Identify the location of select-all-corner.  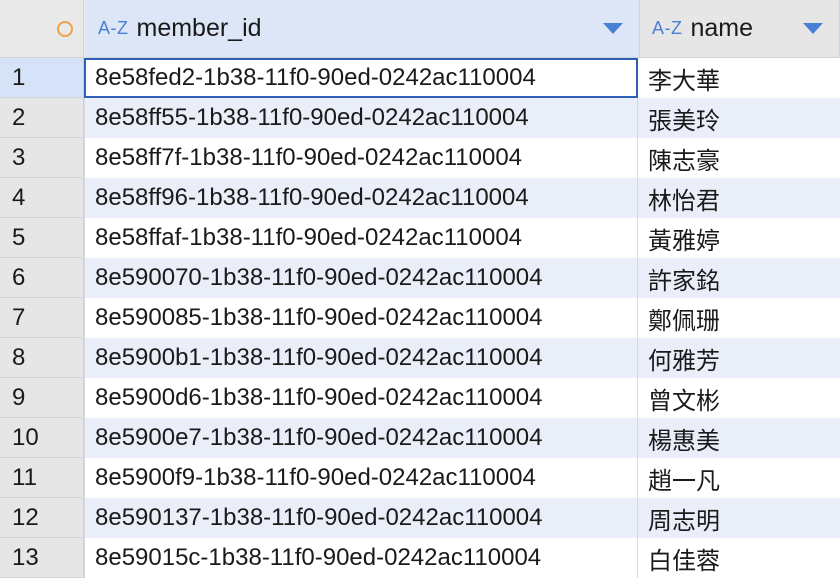
(42, 29).